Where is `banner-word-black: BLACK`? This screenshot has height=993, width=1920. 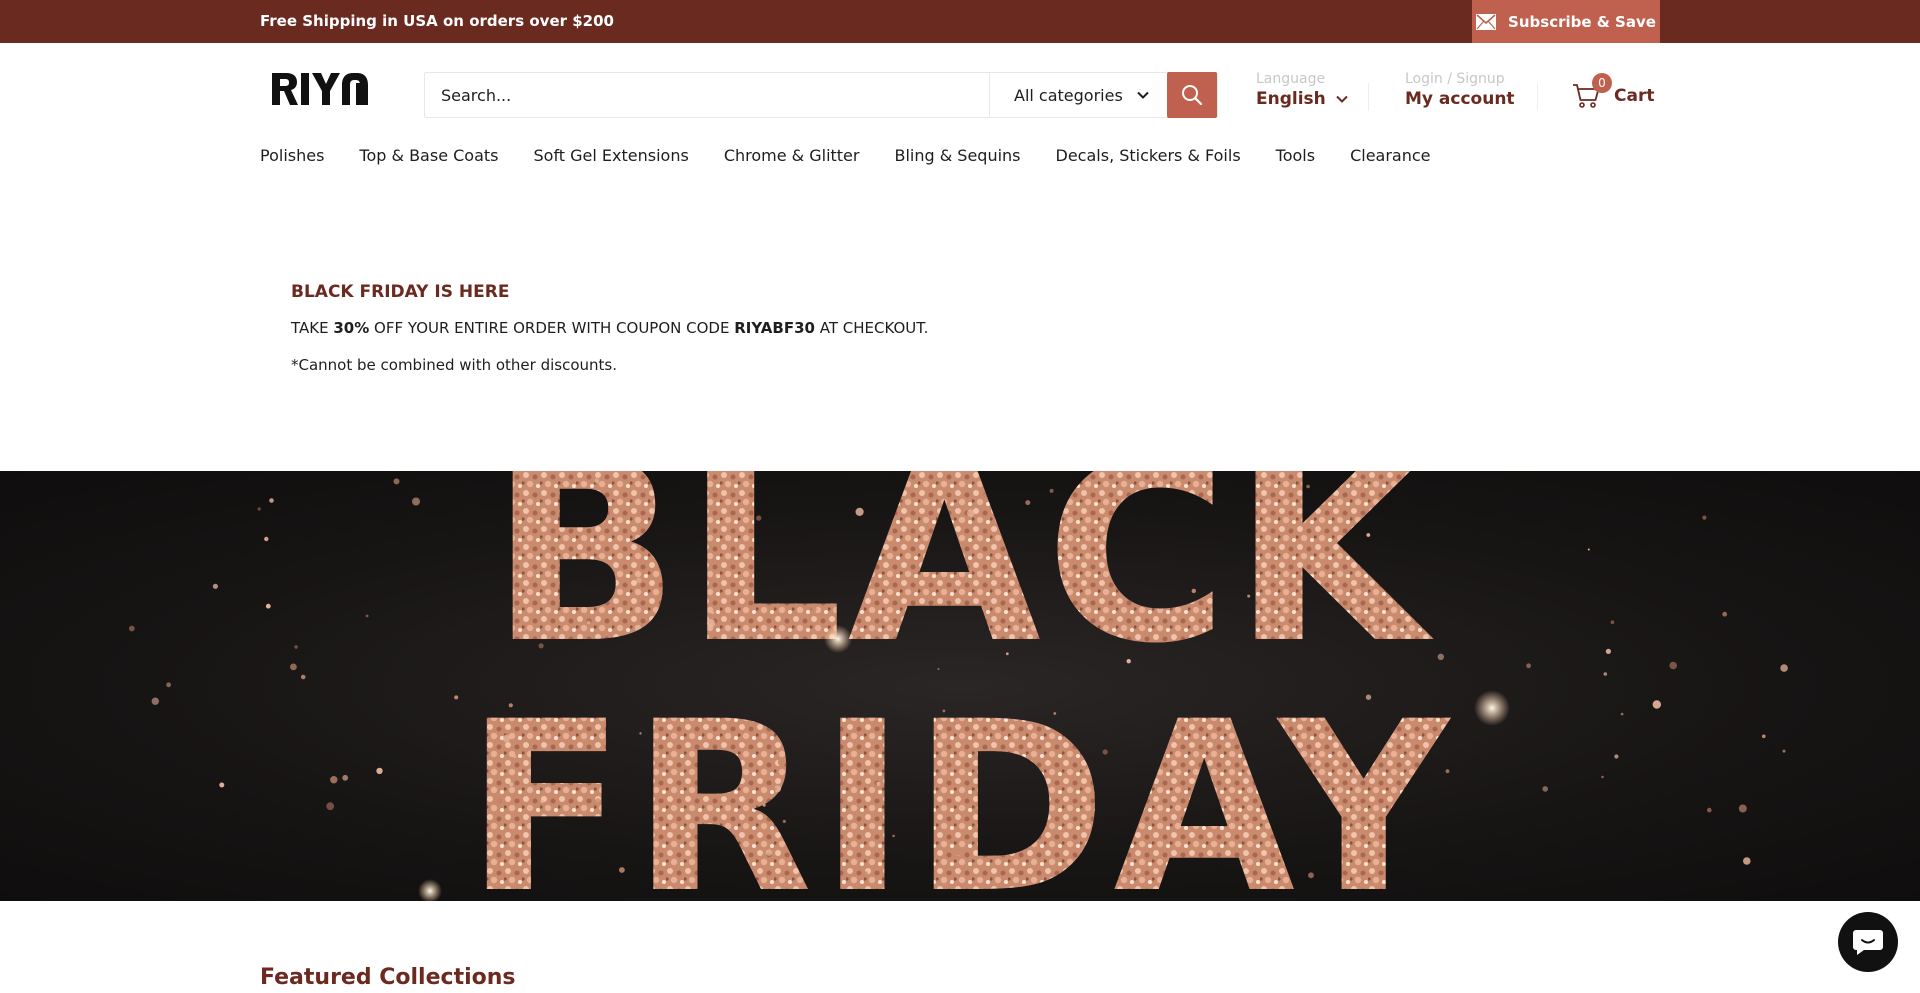 banner-word-black: BLACK is located at coordinates (962, 584).